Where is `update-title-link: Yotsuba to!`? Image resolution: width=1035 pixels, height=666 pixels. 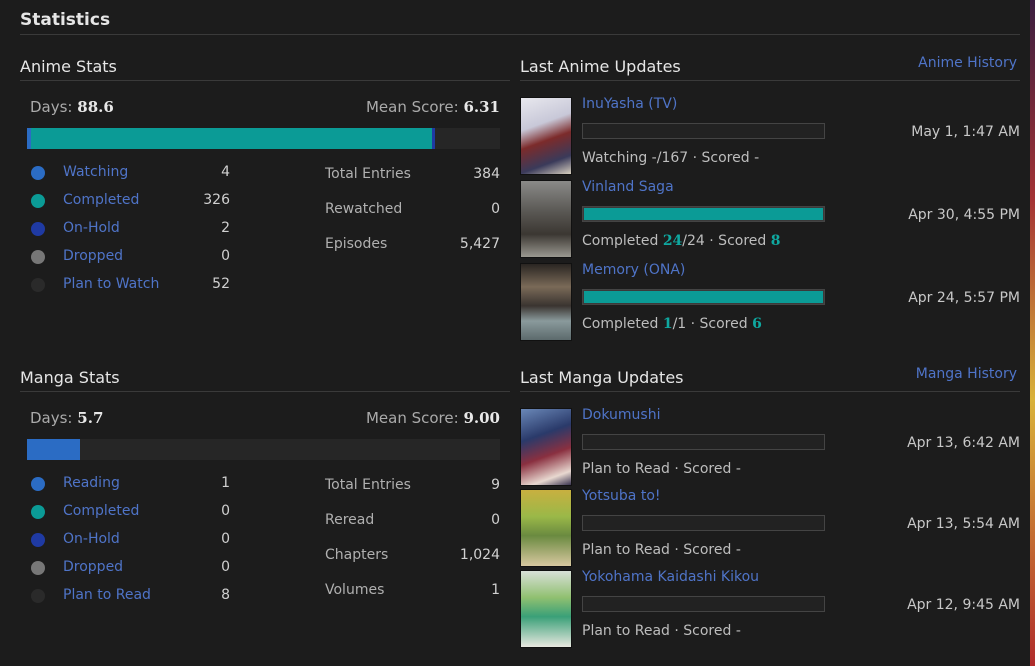
update-title-link: Yotsuba to! is located at coordinates (621, 496).